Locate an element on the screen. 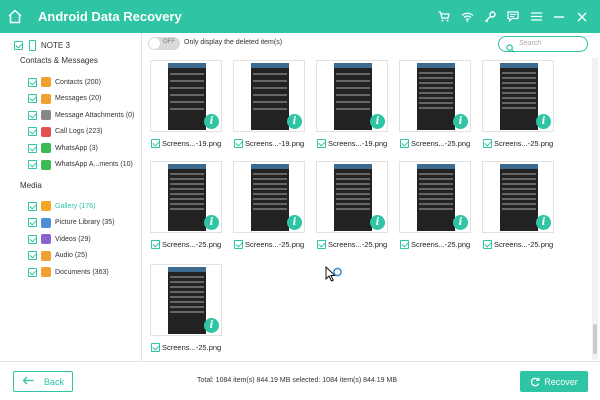 This screenshot has height=400, width=600. back-button: Back is located at coordinates (43, 381).